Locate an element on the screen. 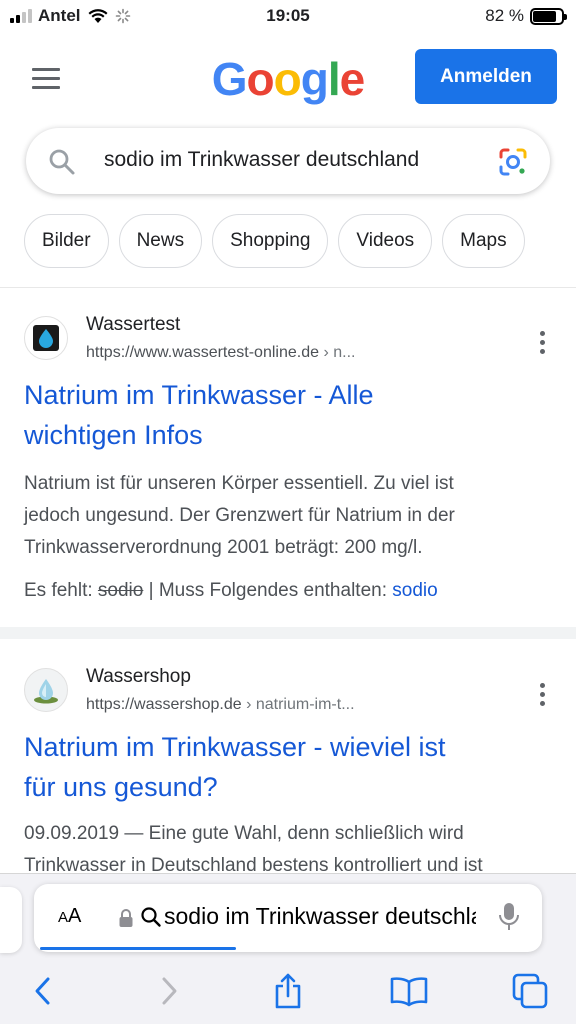 Image resolution: width=576 pixels, height=1024 pixels. tabs-button is located at coordinates (530, 991).